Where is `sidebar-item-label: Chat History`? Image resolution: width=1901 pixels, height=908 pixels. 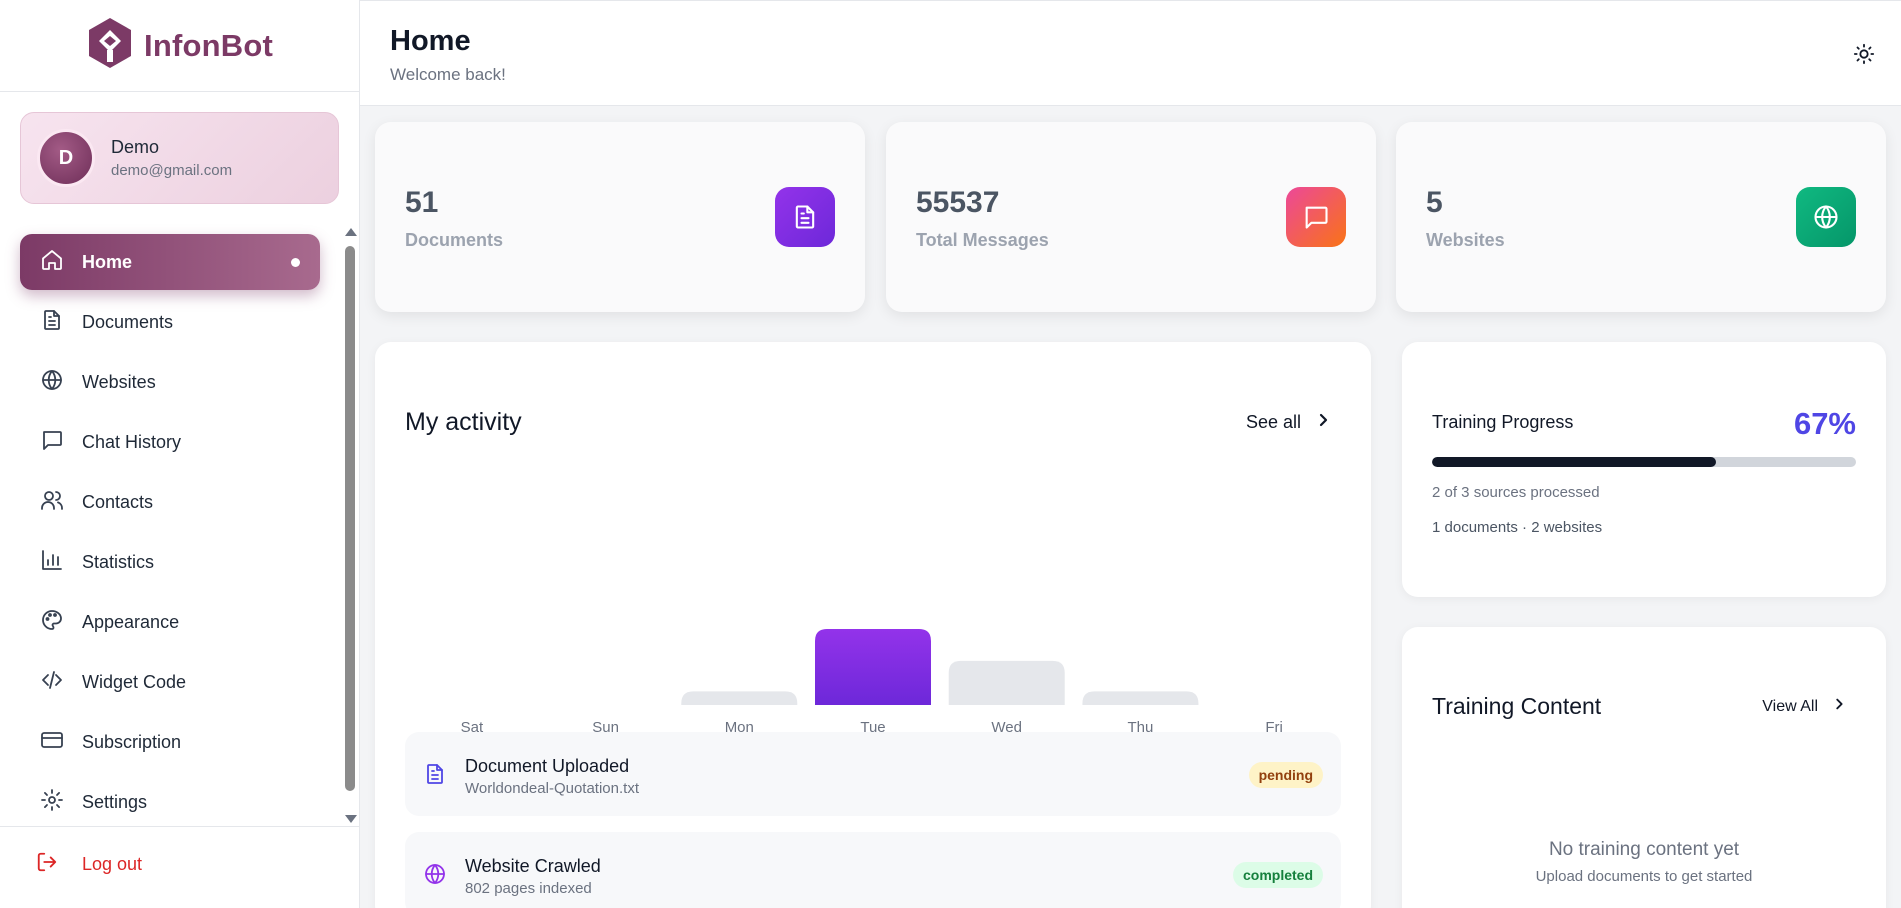 sidebar-item-label: Chat History is located at coordinates (132, 441).